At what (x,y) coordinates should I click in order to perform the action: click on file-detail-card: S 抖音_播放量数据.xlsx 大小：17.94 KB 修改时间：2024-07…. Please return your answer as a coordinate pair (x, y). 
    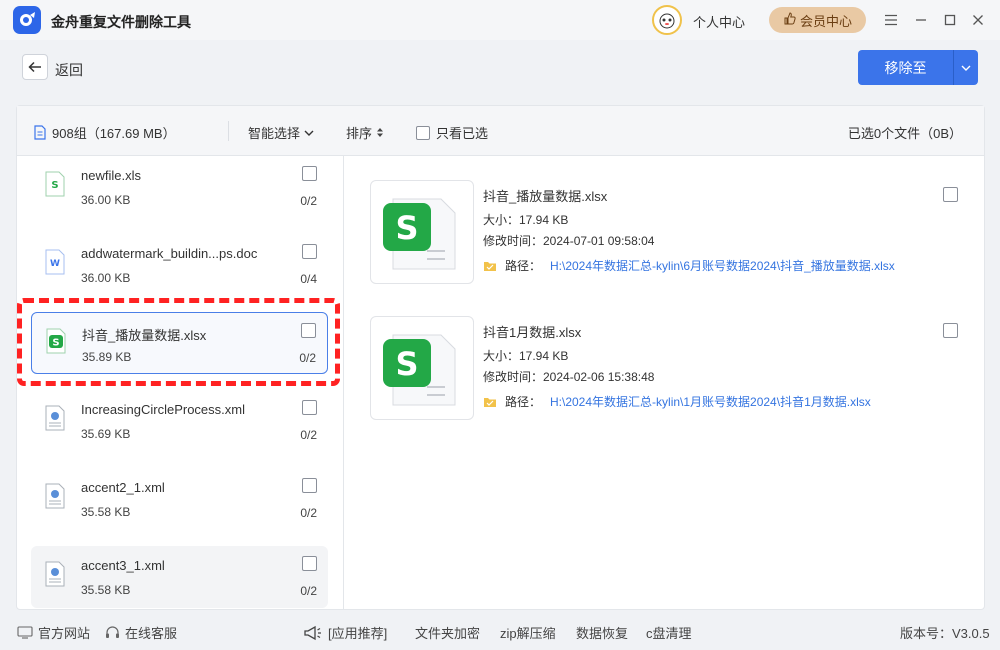
    Looking at the image, I should click on (675, 235).